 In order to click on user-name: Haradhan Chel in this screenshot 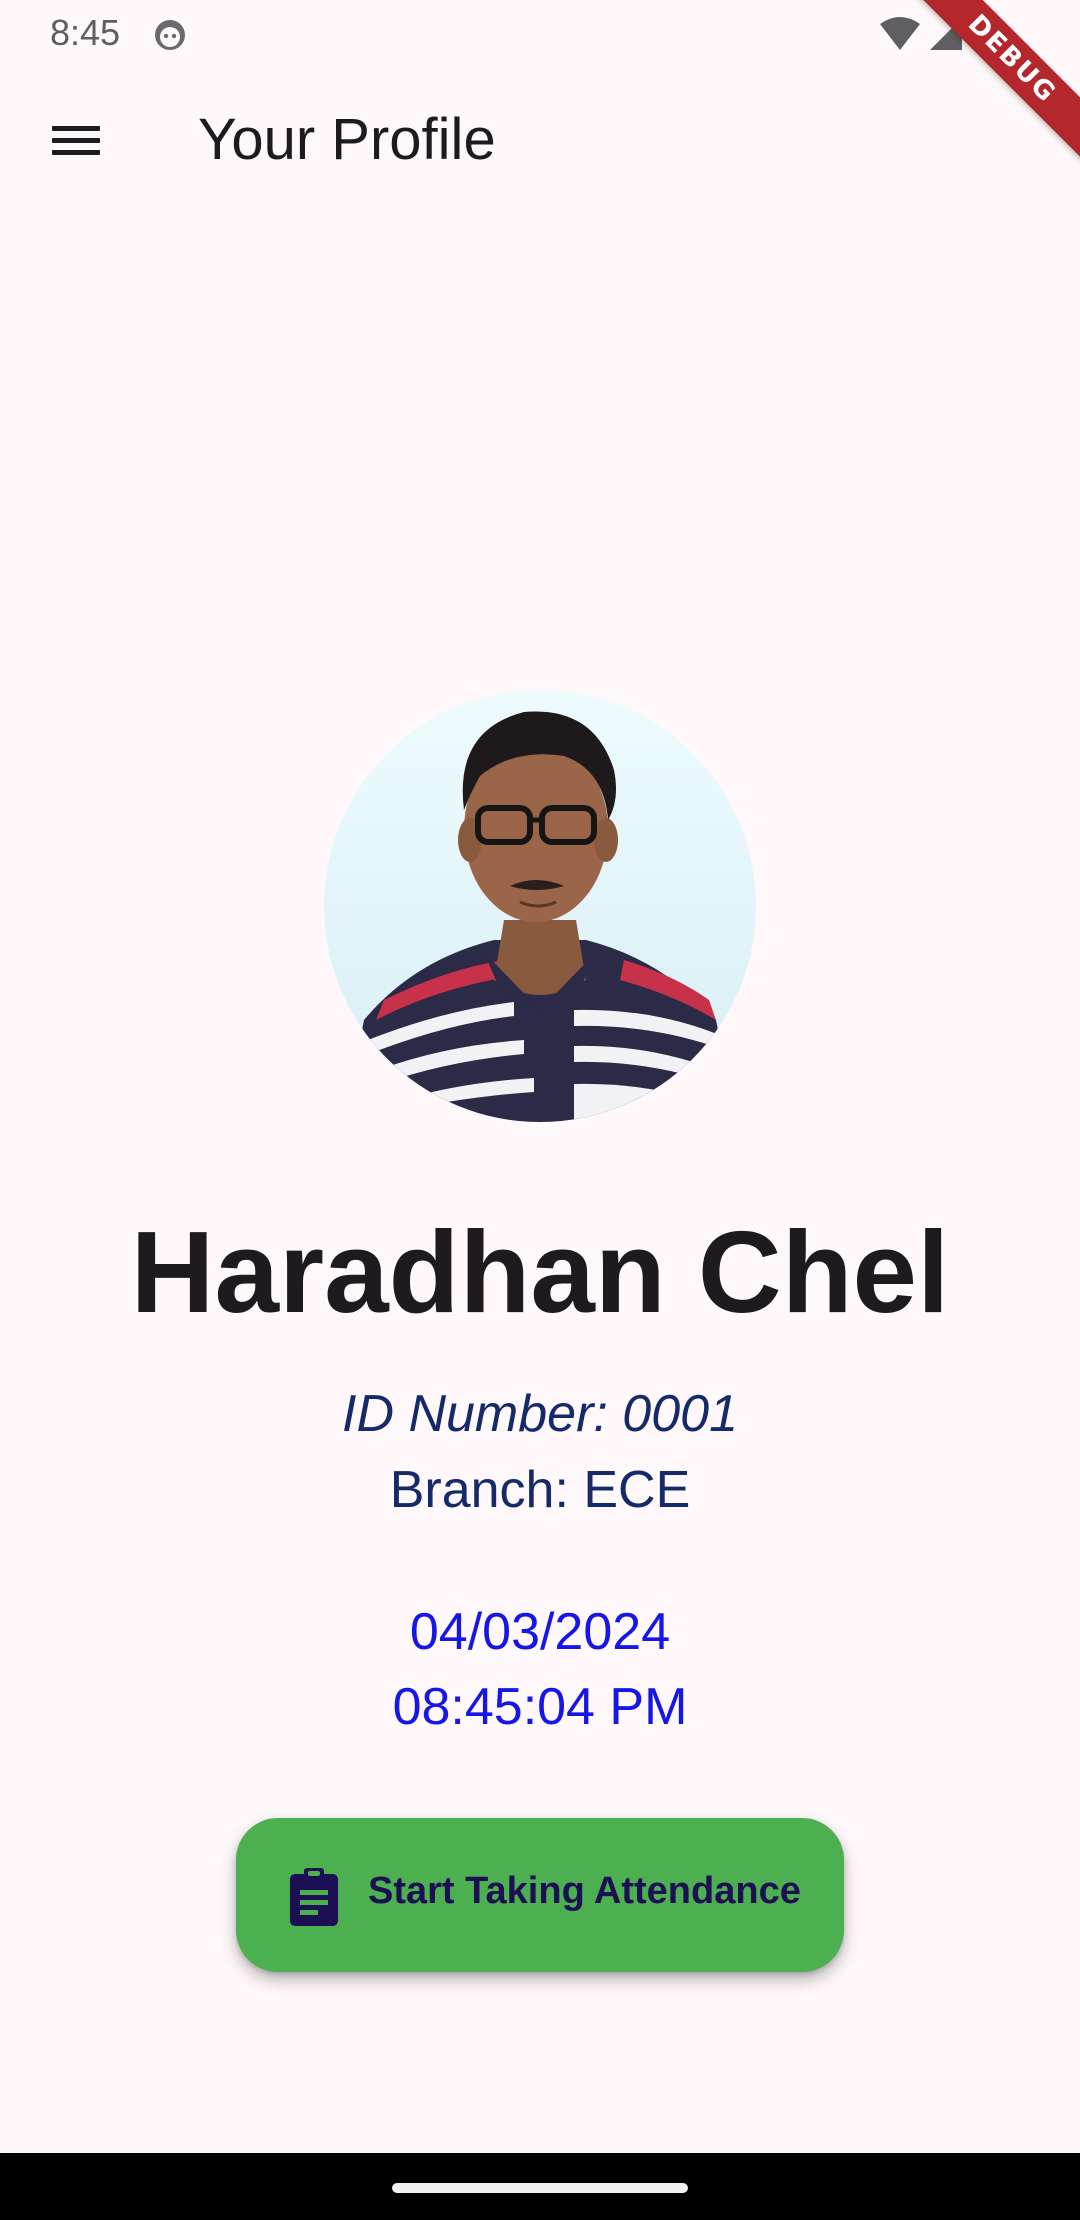, I will do `click(540, 1272)`.